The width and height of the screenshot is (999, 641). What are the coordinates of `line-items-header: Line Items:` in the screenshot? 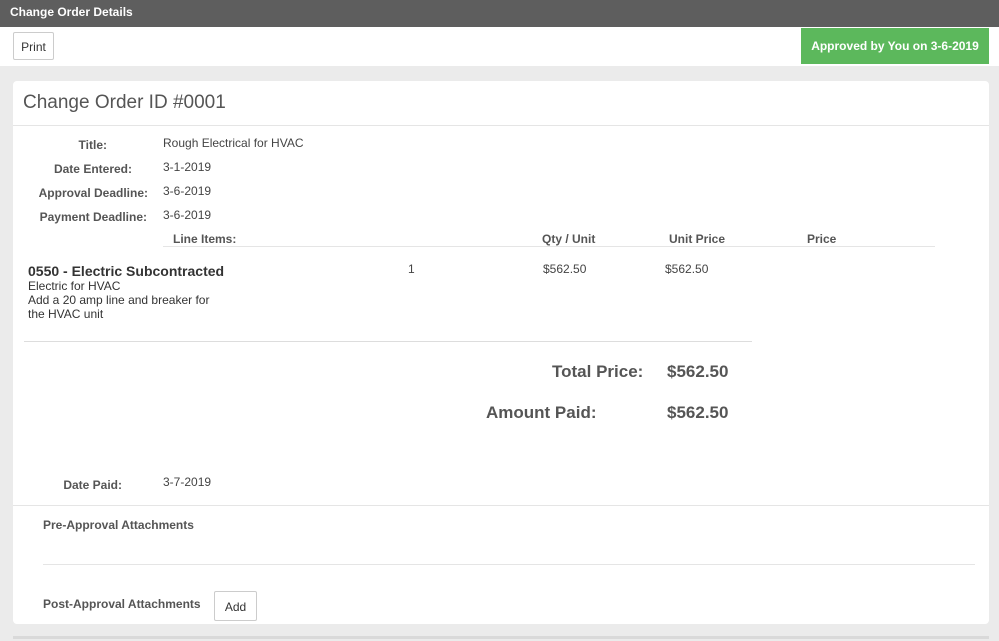 It's located at (205, 239).